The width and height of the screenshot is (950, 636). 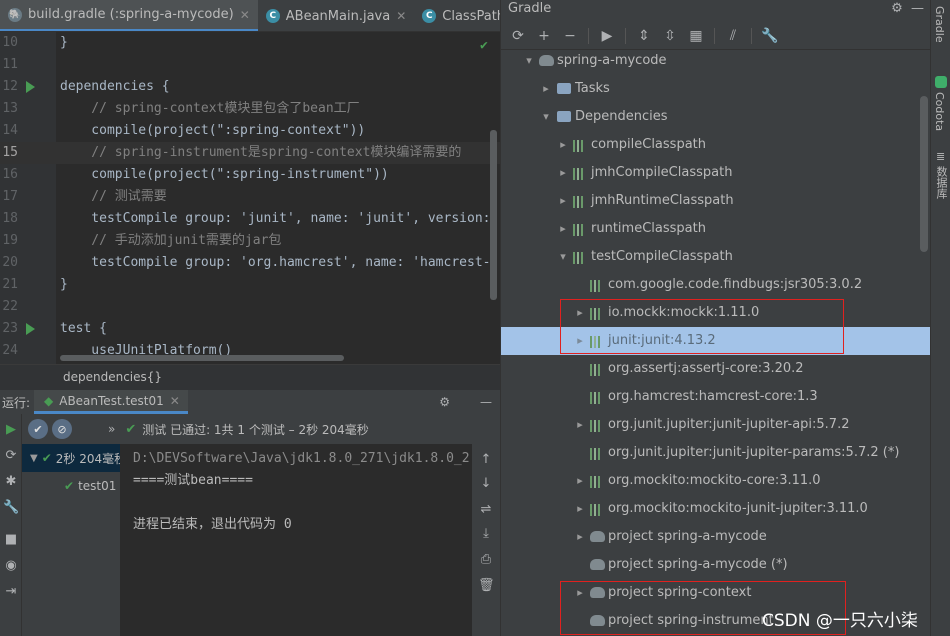 I want to click on passed-icon: ✔, so click(x=46, y=458).